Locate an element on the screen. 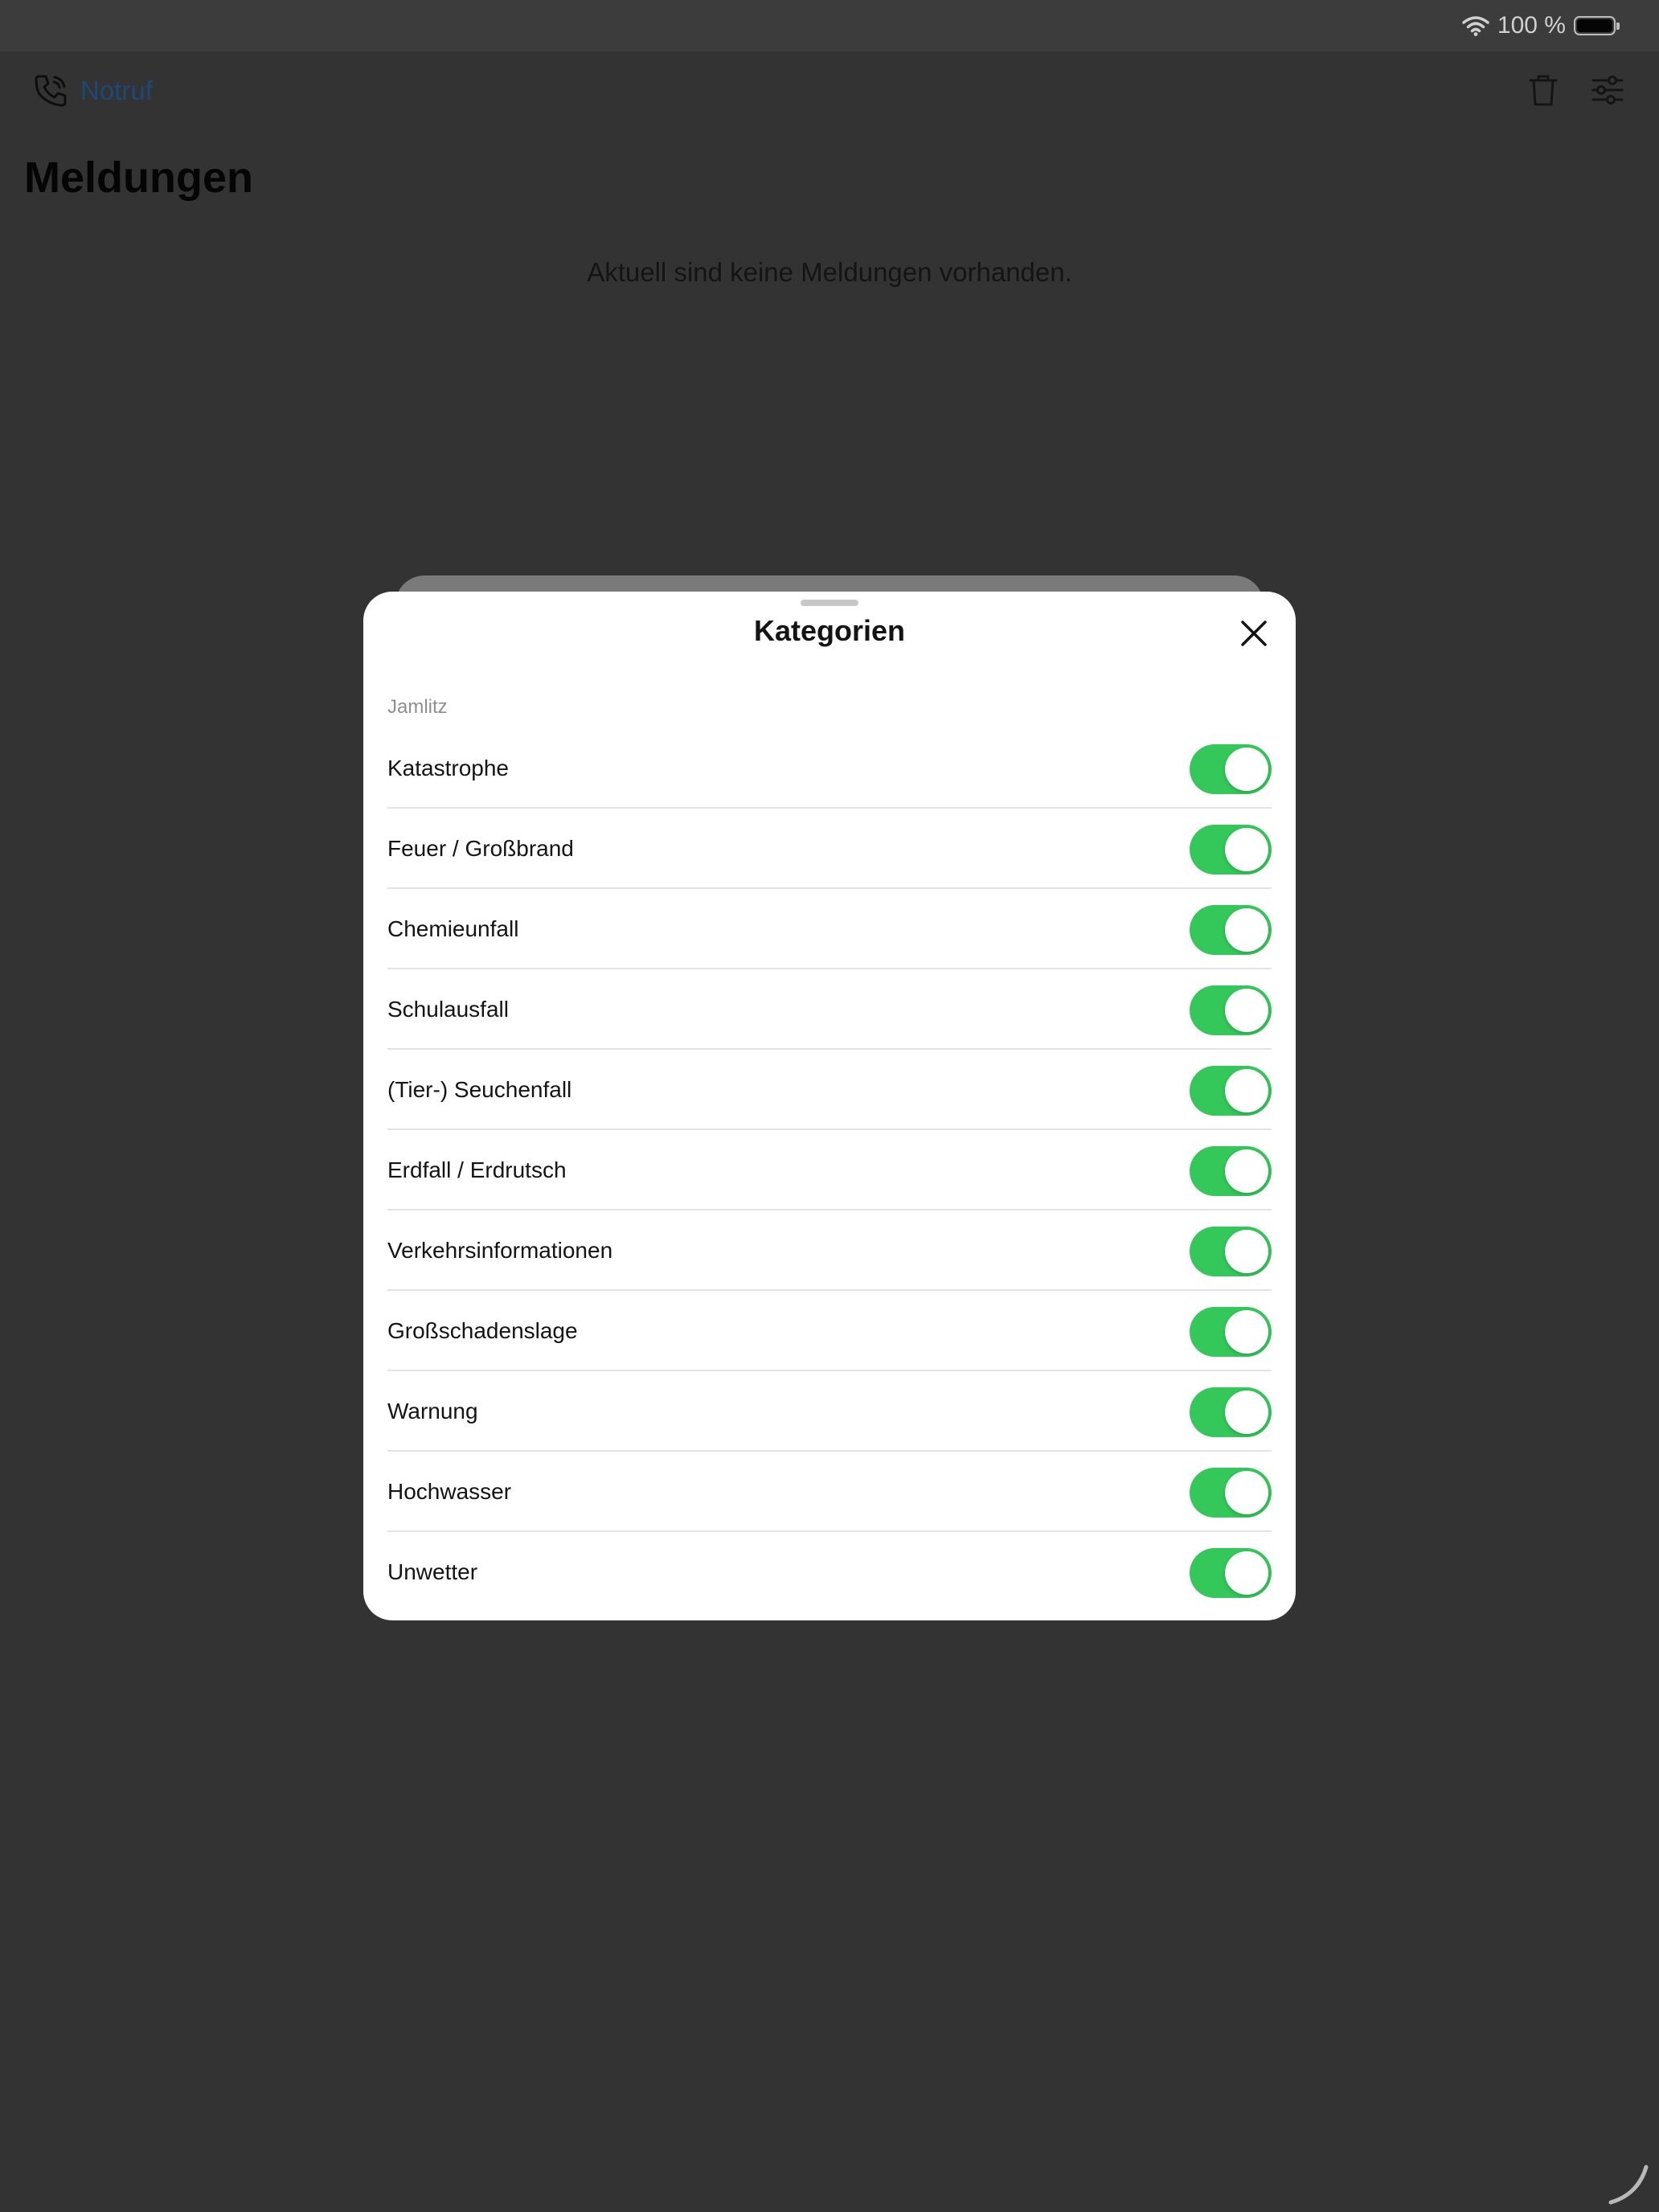 The image size is (1659, 2212). status-indicators: 100 % is located at coordinates (1541, 25).